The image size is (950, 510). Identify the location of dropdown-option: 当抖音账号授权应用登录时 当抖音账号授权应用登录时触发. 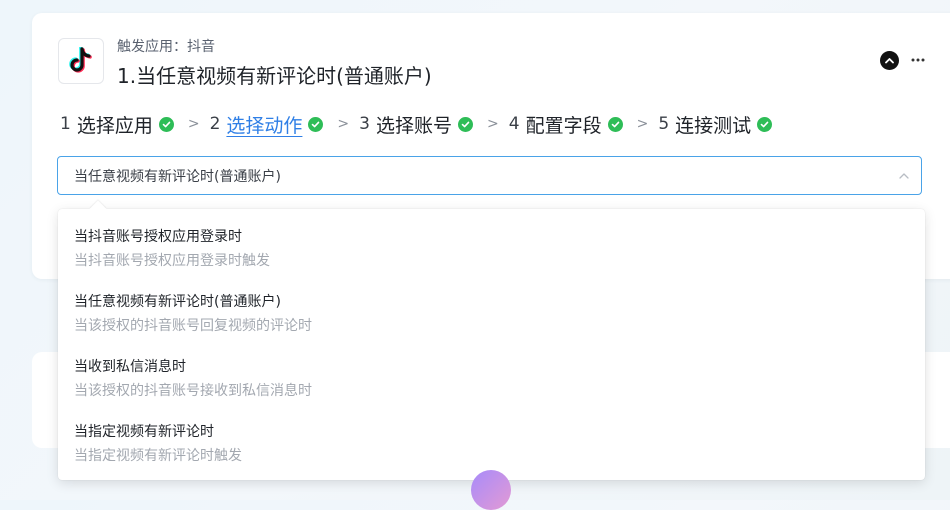
(491, 255).